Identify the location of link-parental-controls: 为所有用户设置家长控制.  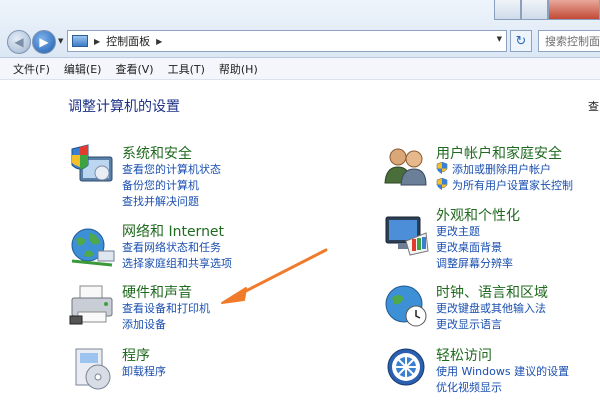
(504, 185).